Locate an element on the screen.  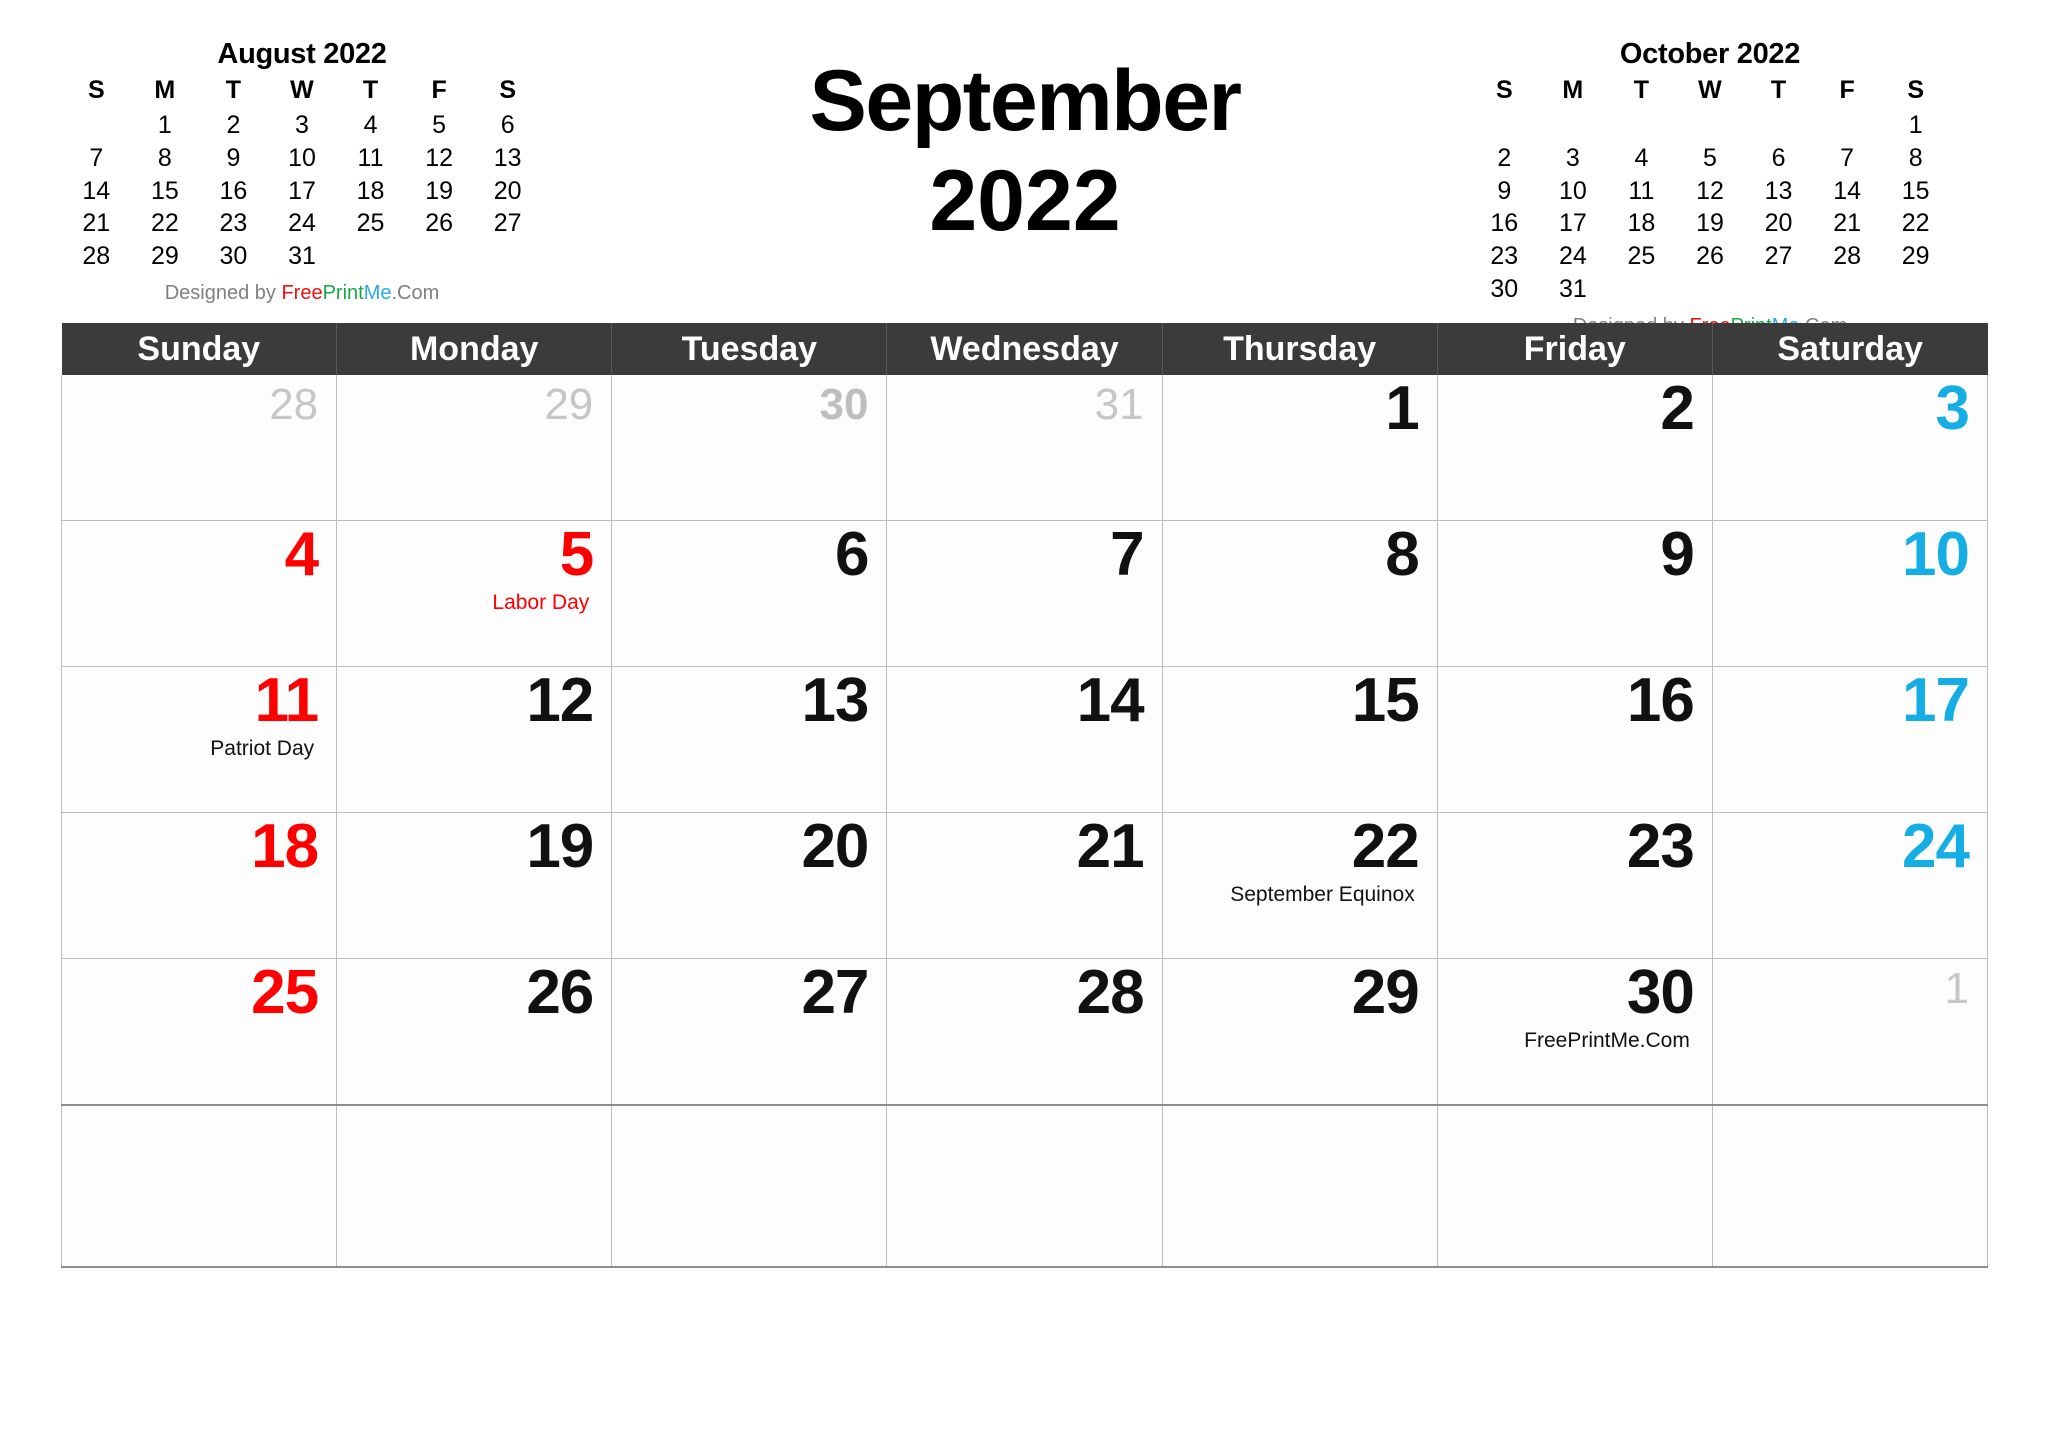
day-number: 30 is located at coordinates (844, 404).